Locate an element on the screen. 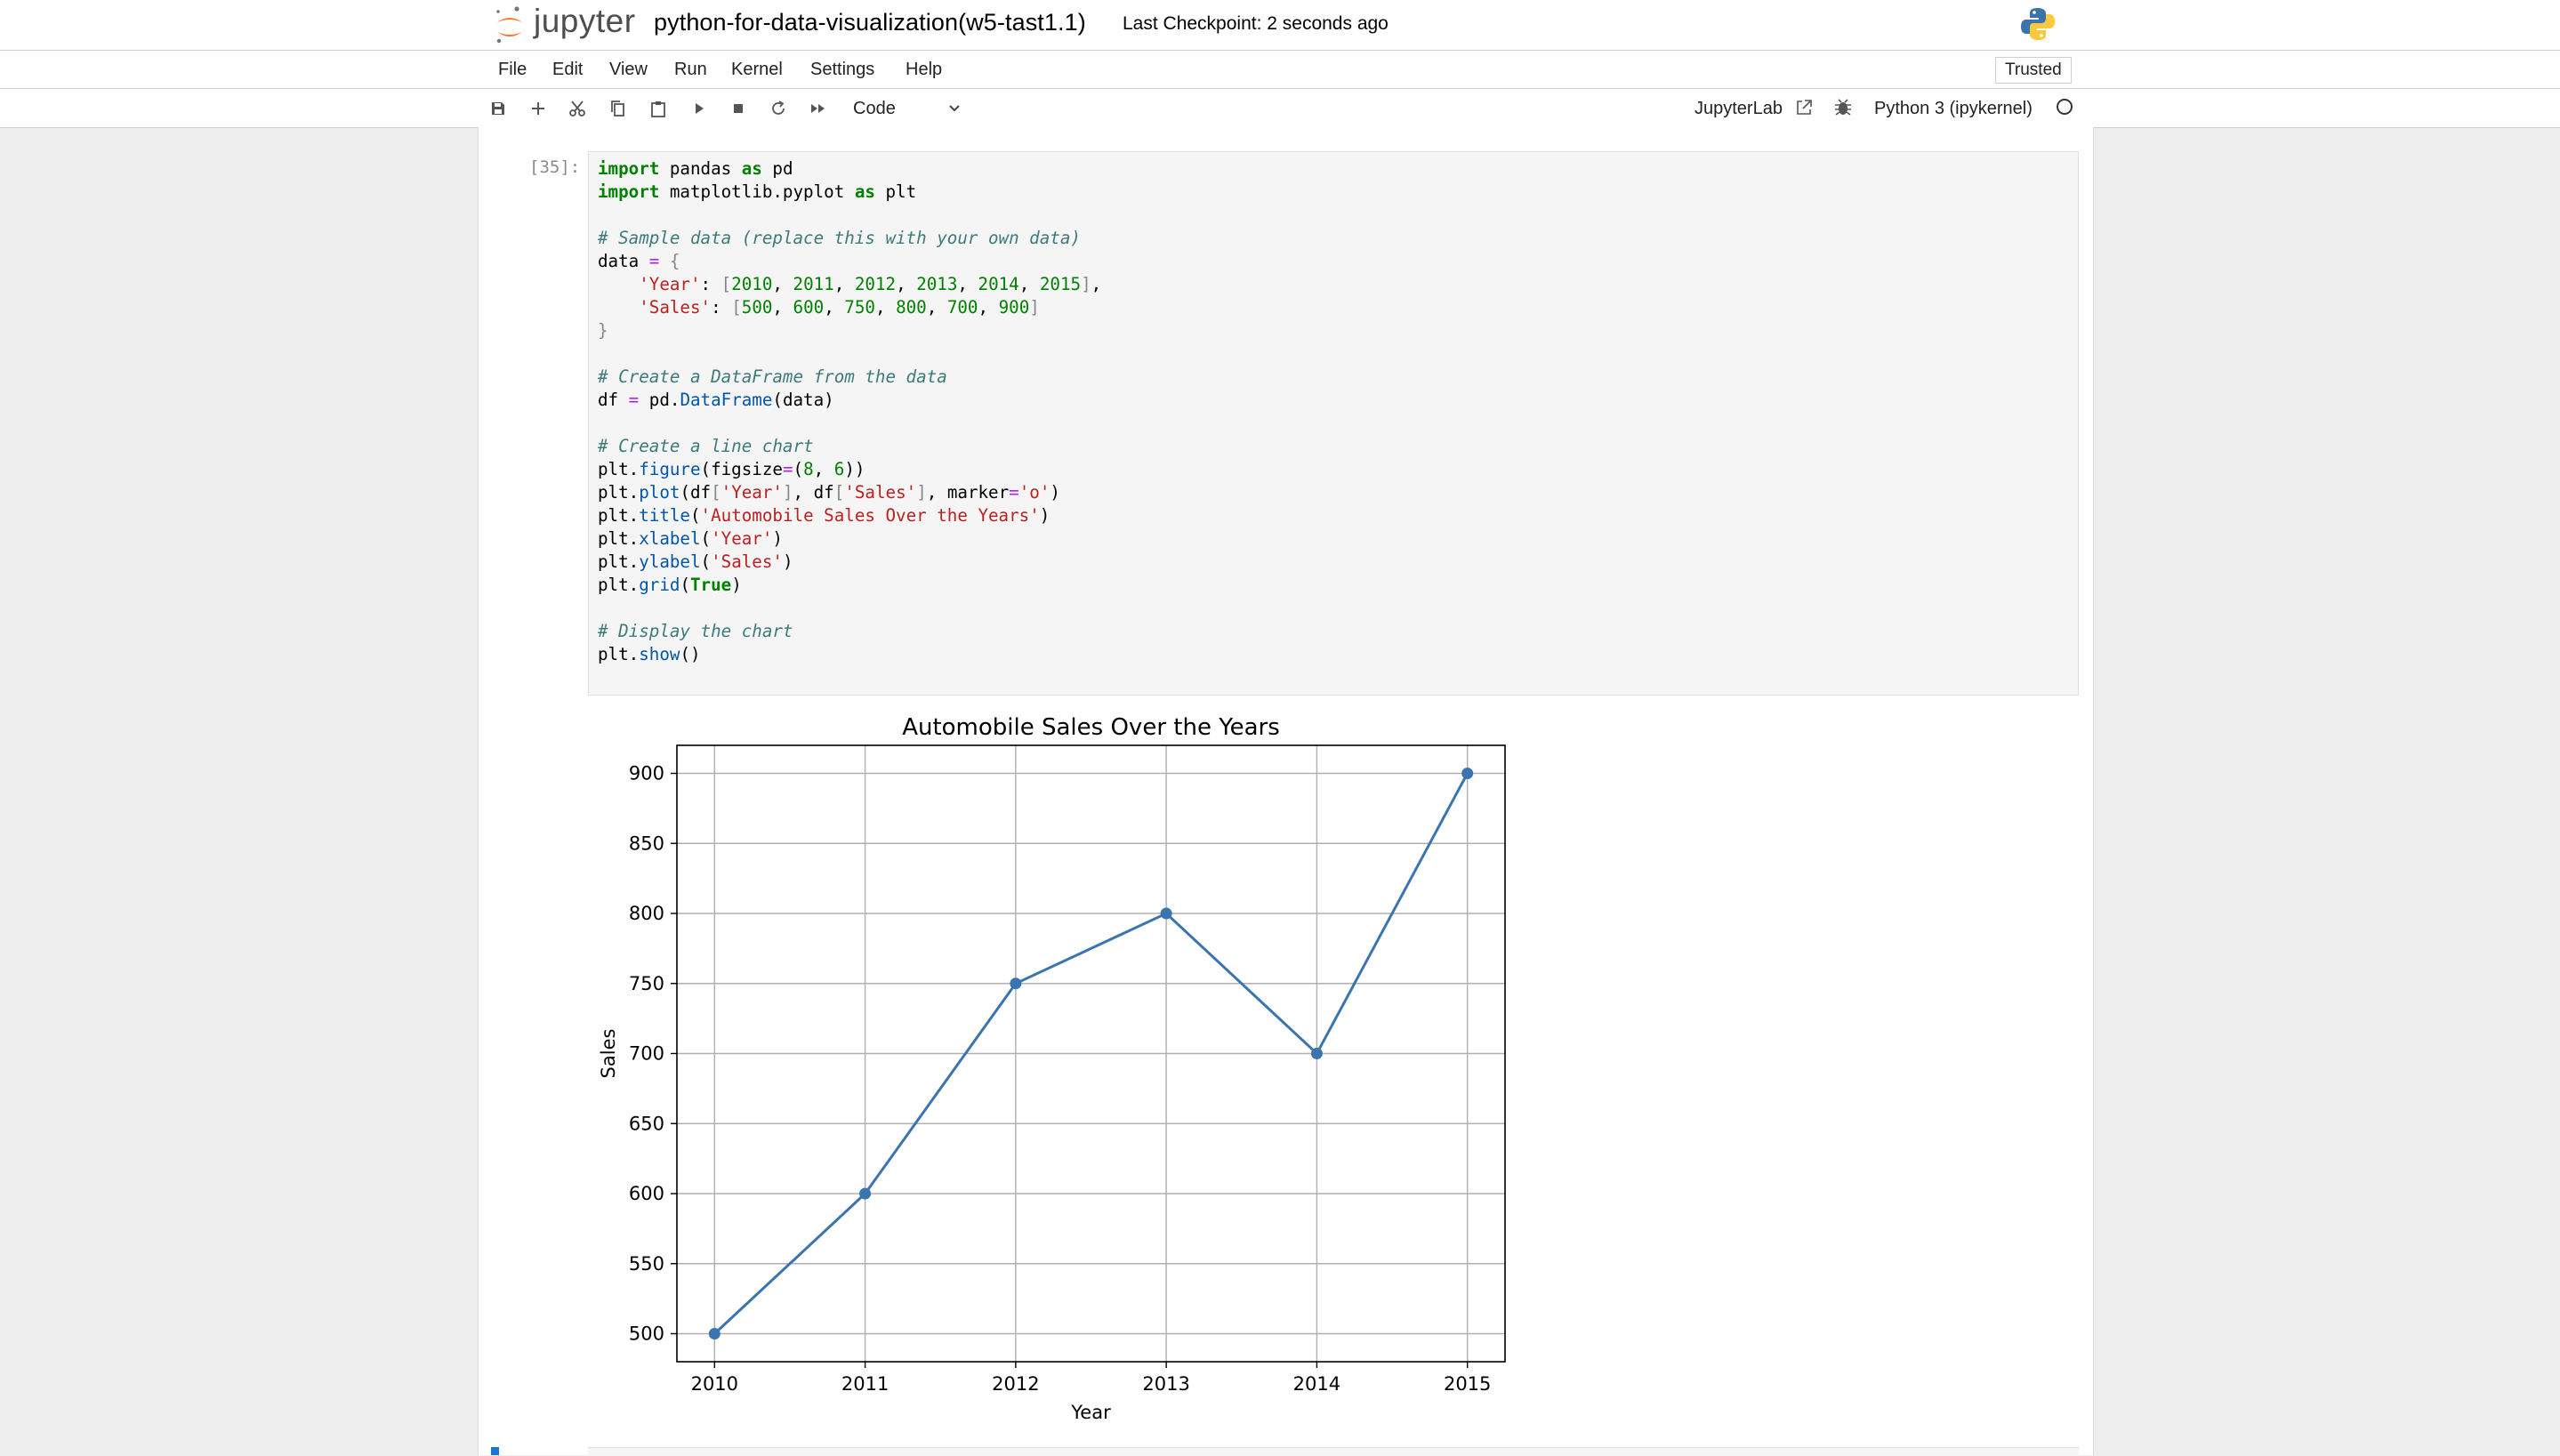 This screenshot has height=1456, width=2560. x-tick-label: 2015 is located at coordinates (1467, 1384).